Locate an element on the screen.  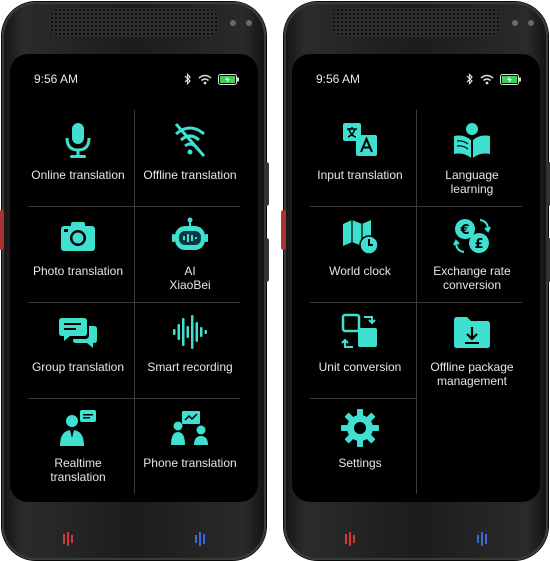
offline-icon is located at coordinates (190, 140).